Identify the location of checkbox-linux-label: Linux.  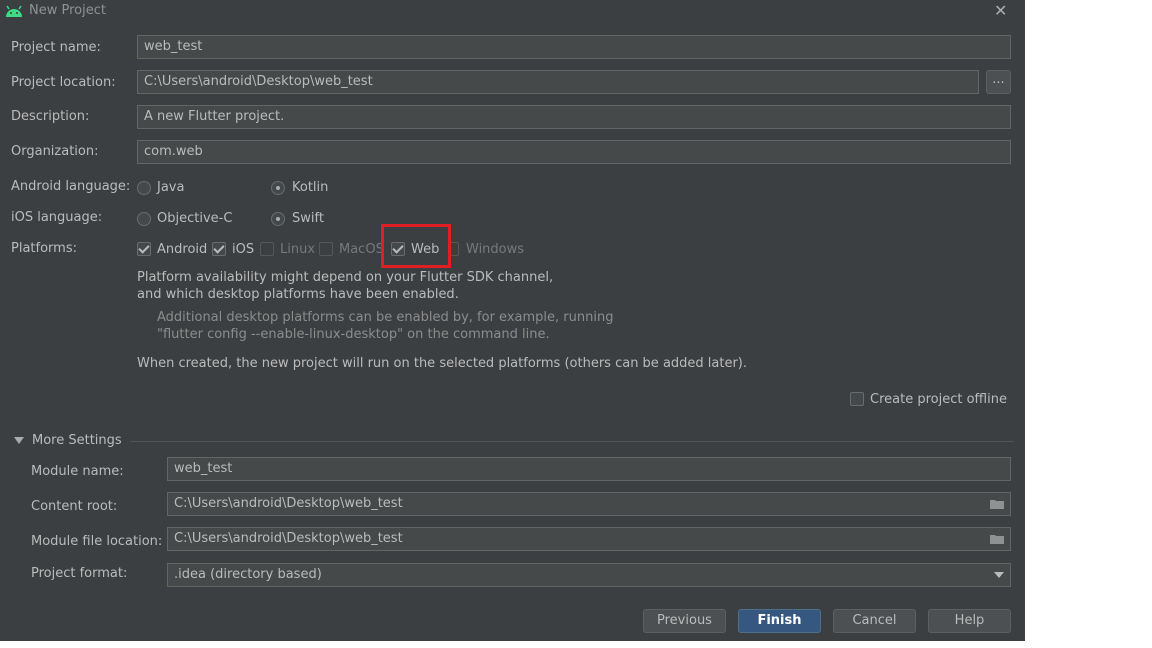
(298, 249).